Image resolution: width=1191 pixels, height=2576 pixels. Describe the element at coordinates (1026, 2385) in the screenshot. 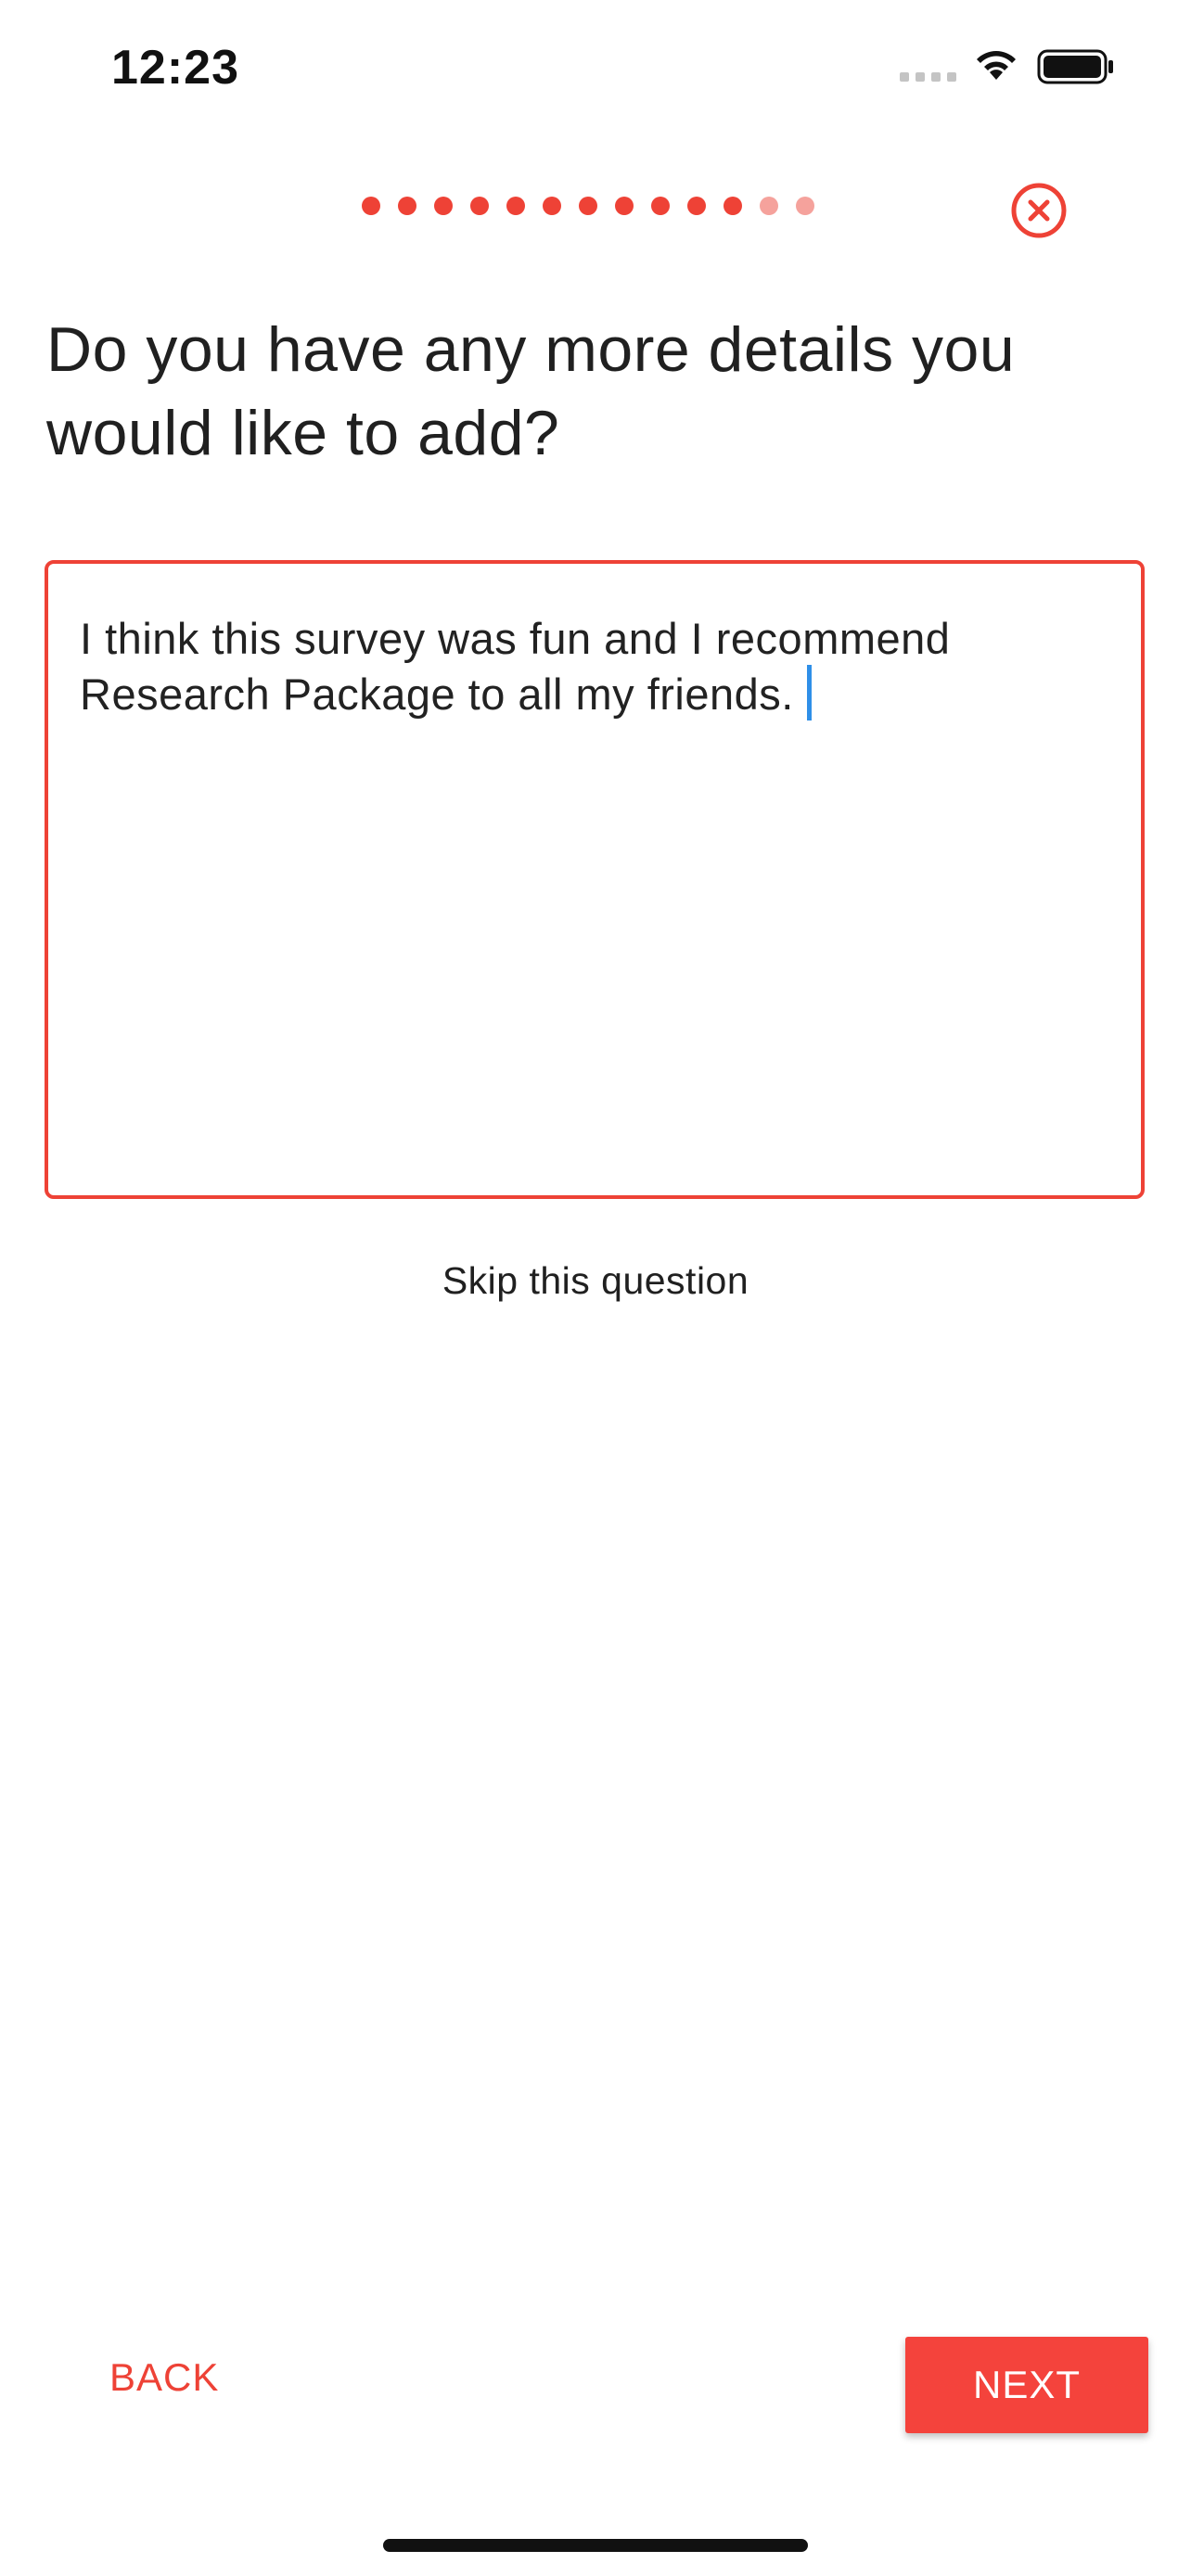

I see `next-button: NEXT` at that location.